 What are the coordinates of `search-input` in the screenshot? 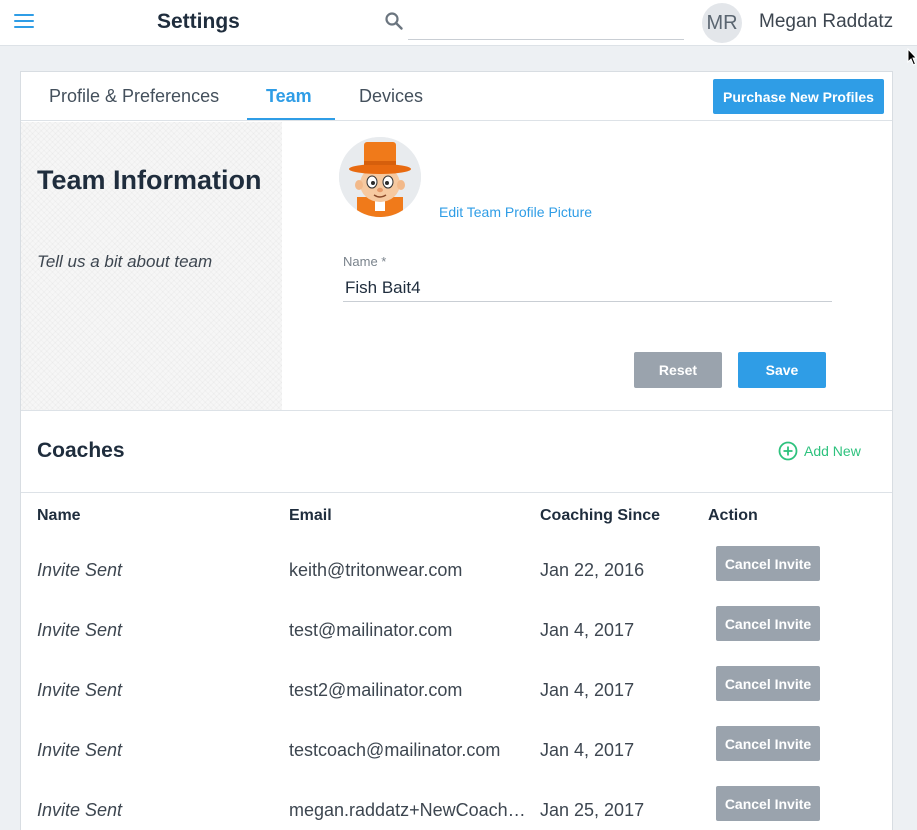 It's located at (546, 23).